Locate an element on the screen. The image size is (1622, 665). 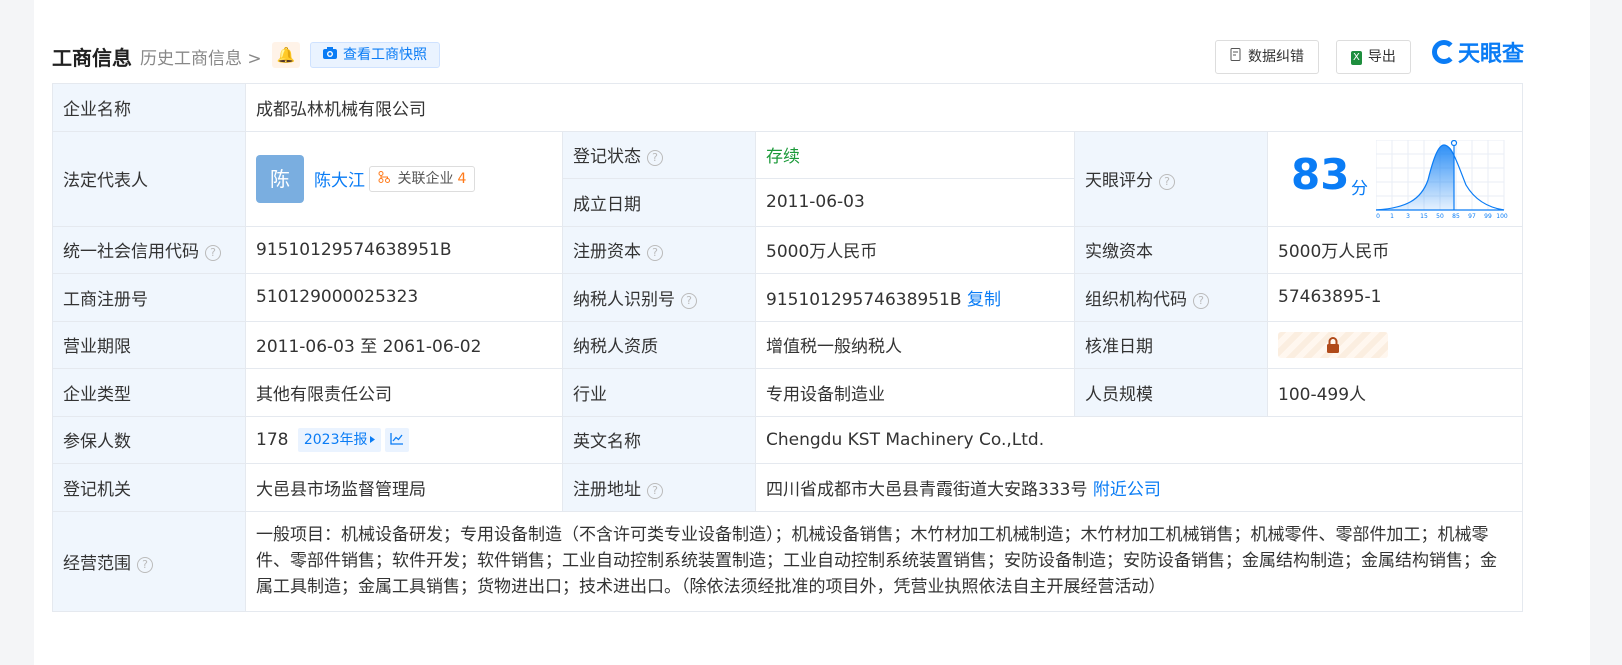
section-header: 工商信息 历史工商信息 > 🔔 查看工商快照 数据纠错 X 导出 天眼查 is located at coordinates (812, 58).